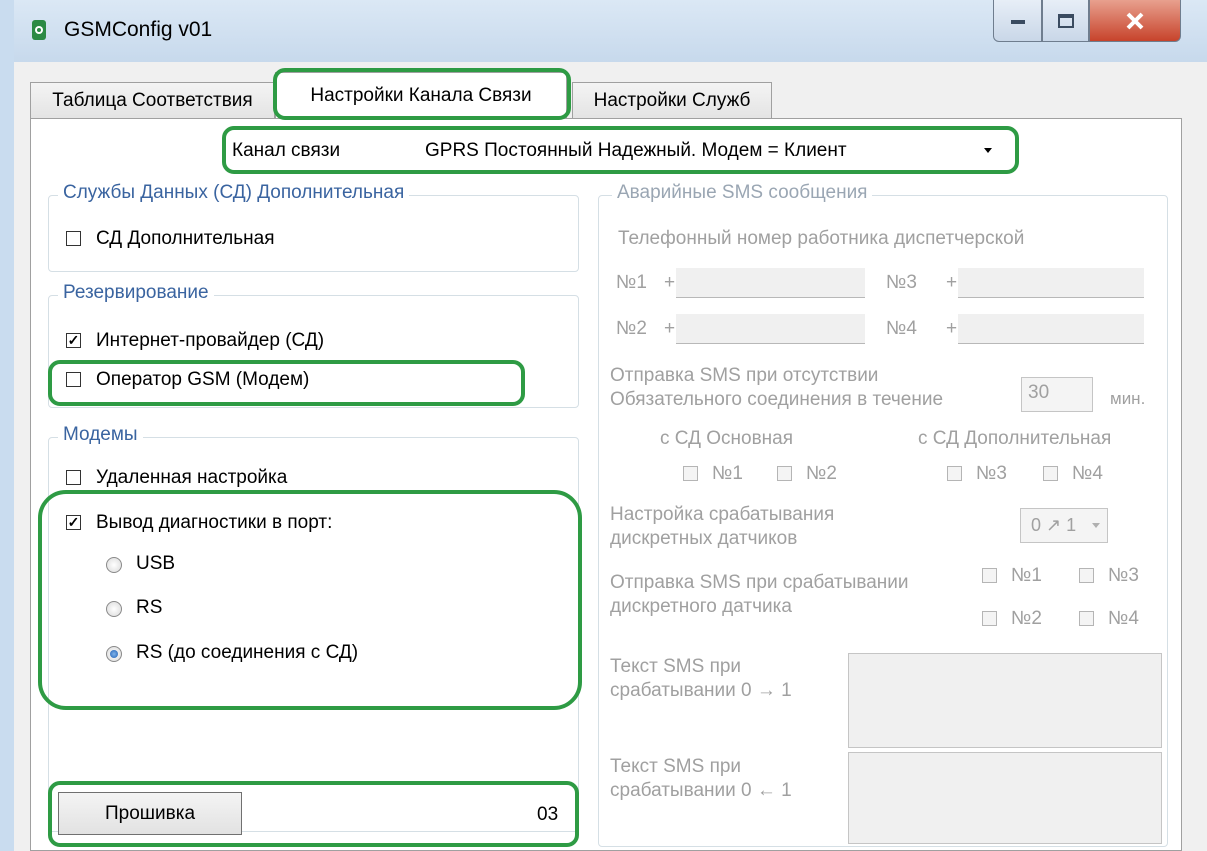 This screenshot has height=851, width=1207. I want to click on firmware-button: Прошивка, so click(150, 813).